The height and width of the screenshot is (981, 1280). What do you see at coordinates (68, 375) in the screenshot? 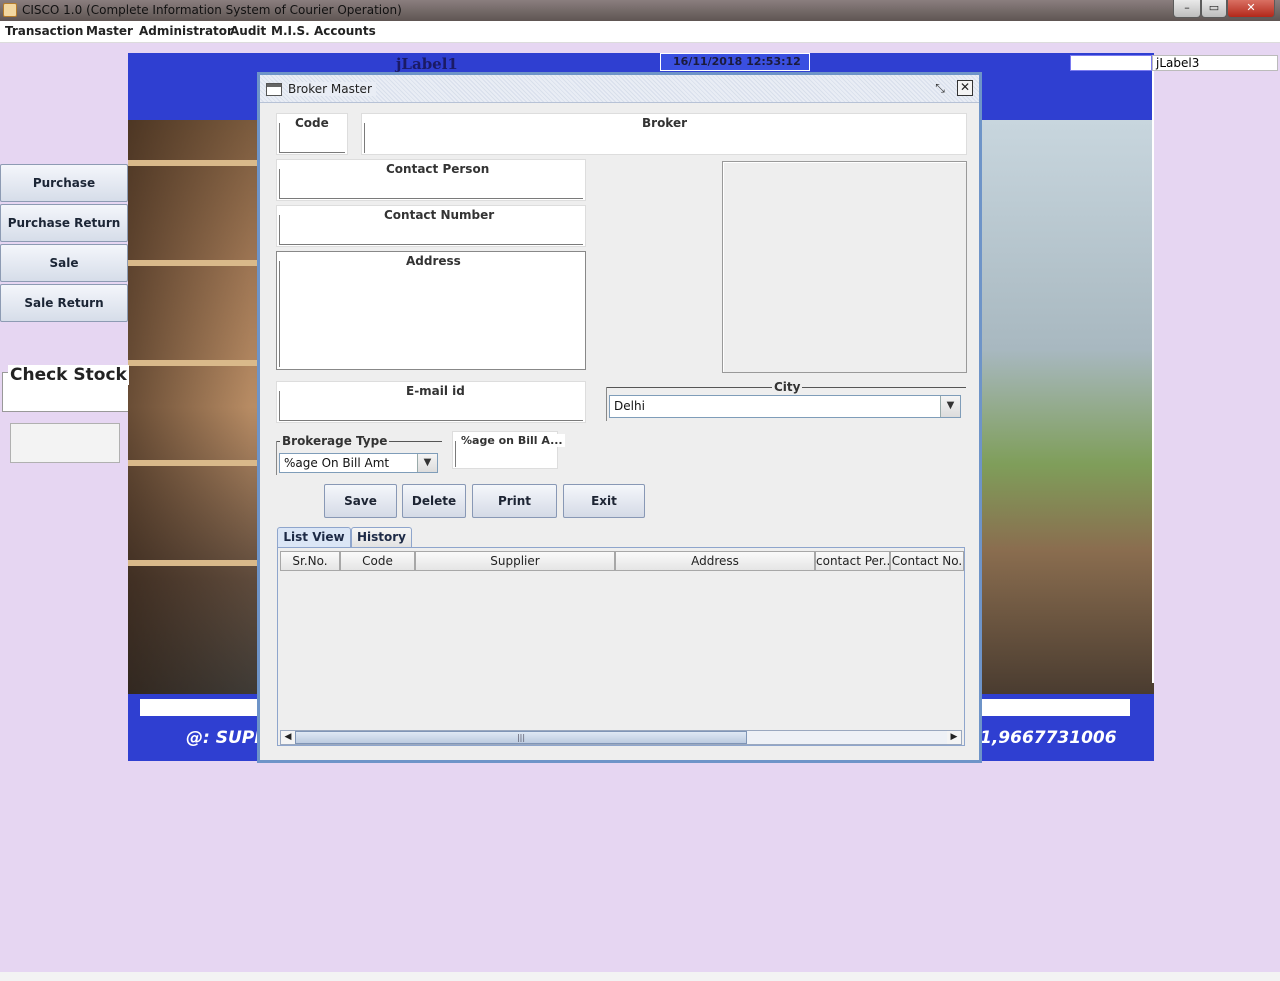
I see `check-stock-title: Check Stock` at bounding box center [68, 375].